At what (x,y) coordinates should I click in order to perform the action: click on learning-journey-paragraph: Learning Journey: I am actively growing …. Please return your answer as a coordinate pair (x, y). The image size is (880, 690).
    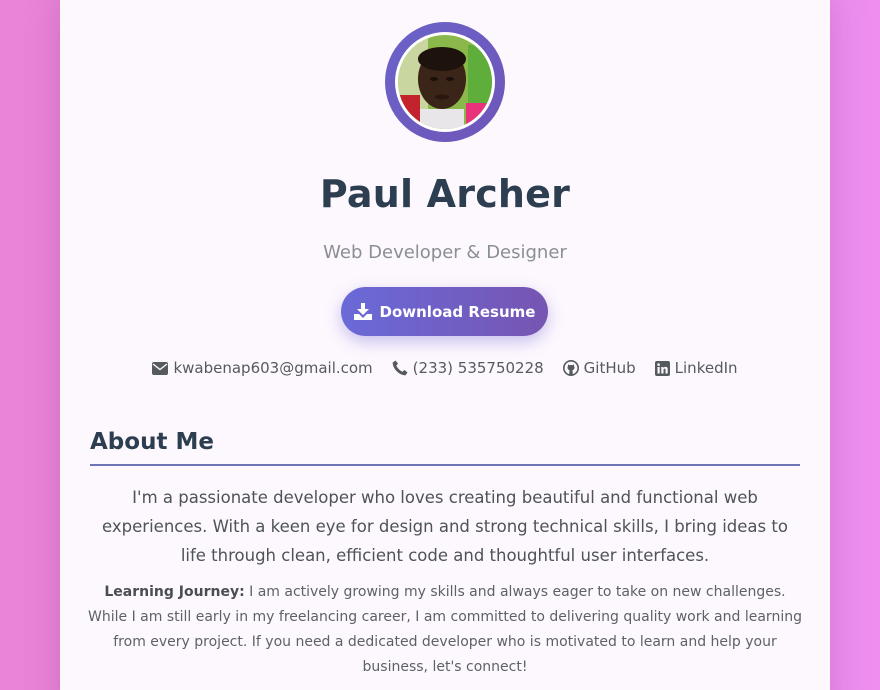
    Looking at the image, I should click on (445, 630).